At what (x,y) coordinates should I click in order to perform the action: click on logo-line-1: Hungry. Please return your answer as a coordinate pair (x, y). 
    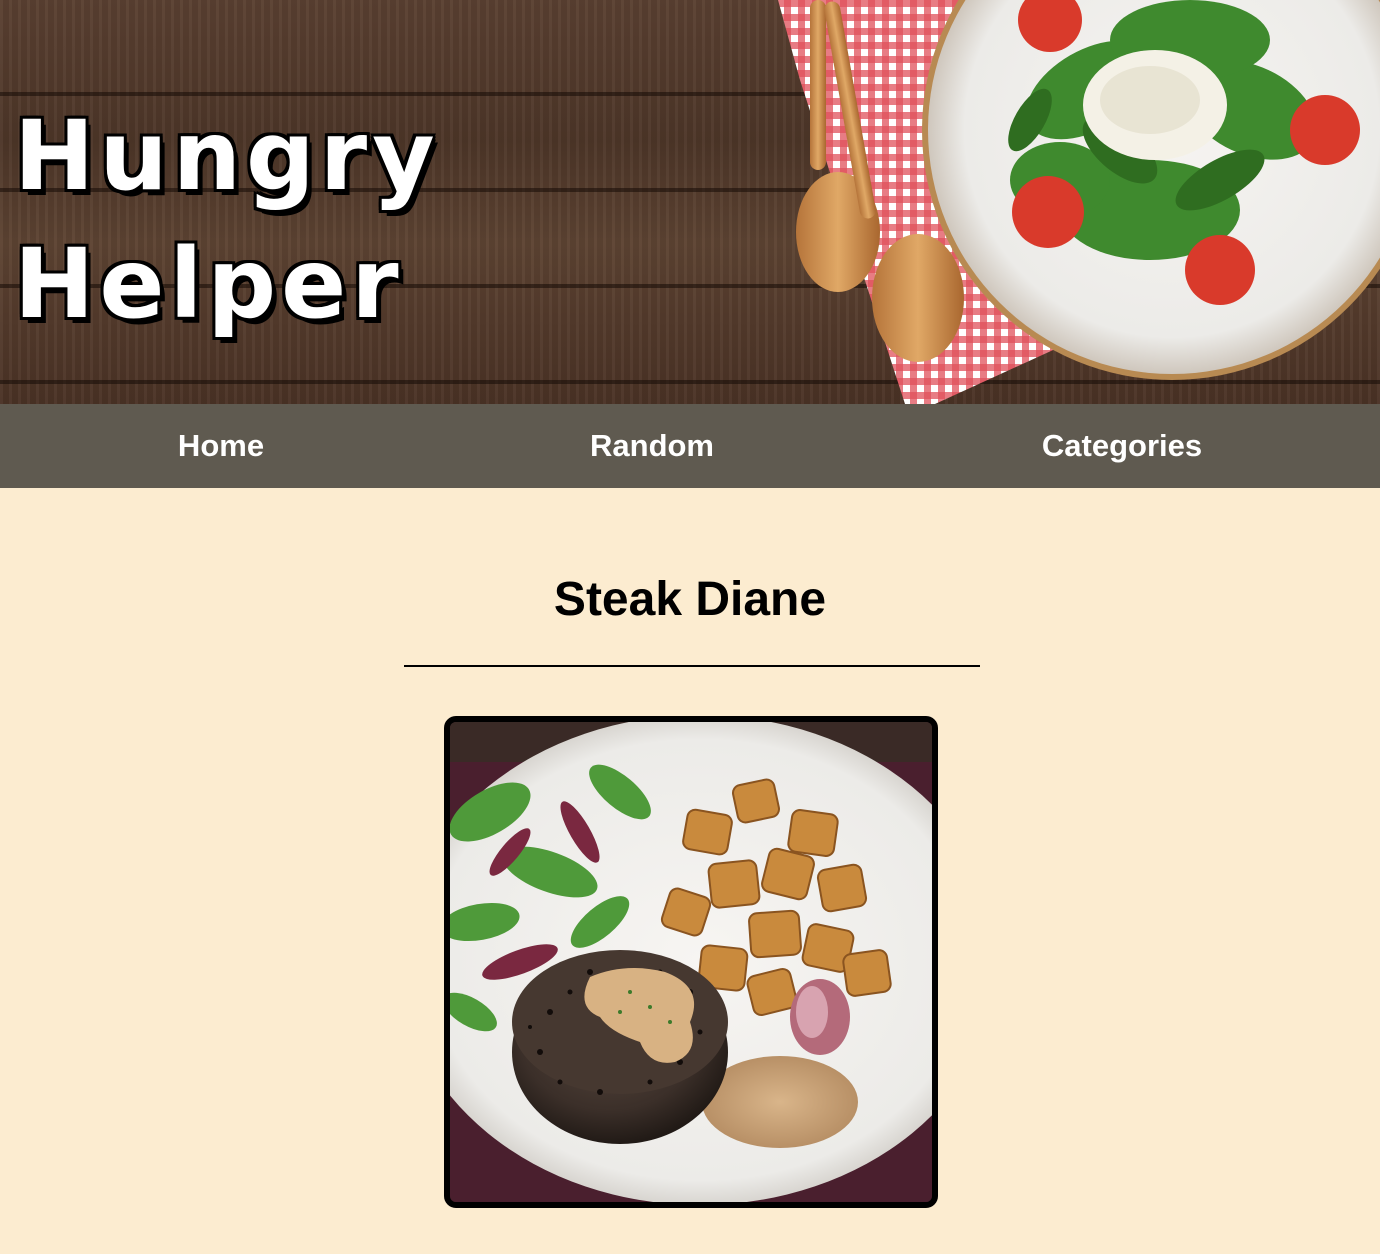
    Looking at the image, I should click on (227, 156).